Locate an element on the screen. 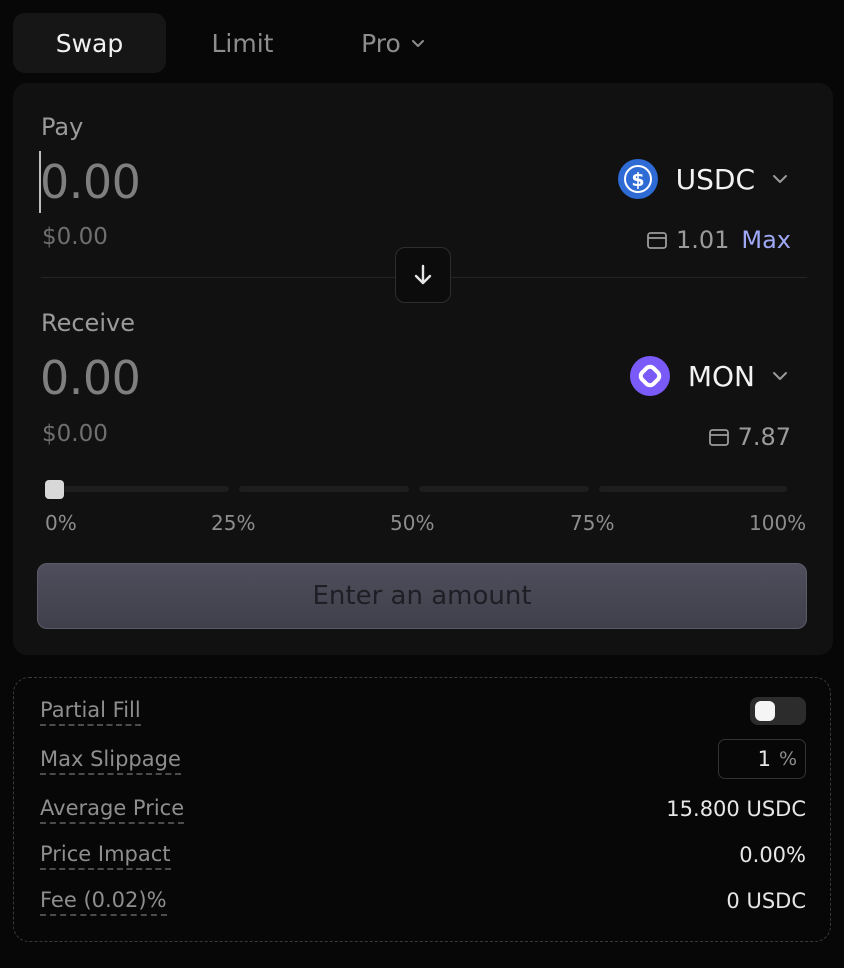  receive-token-selector: MON is located at coordinates (710, 376).